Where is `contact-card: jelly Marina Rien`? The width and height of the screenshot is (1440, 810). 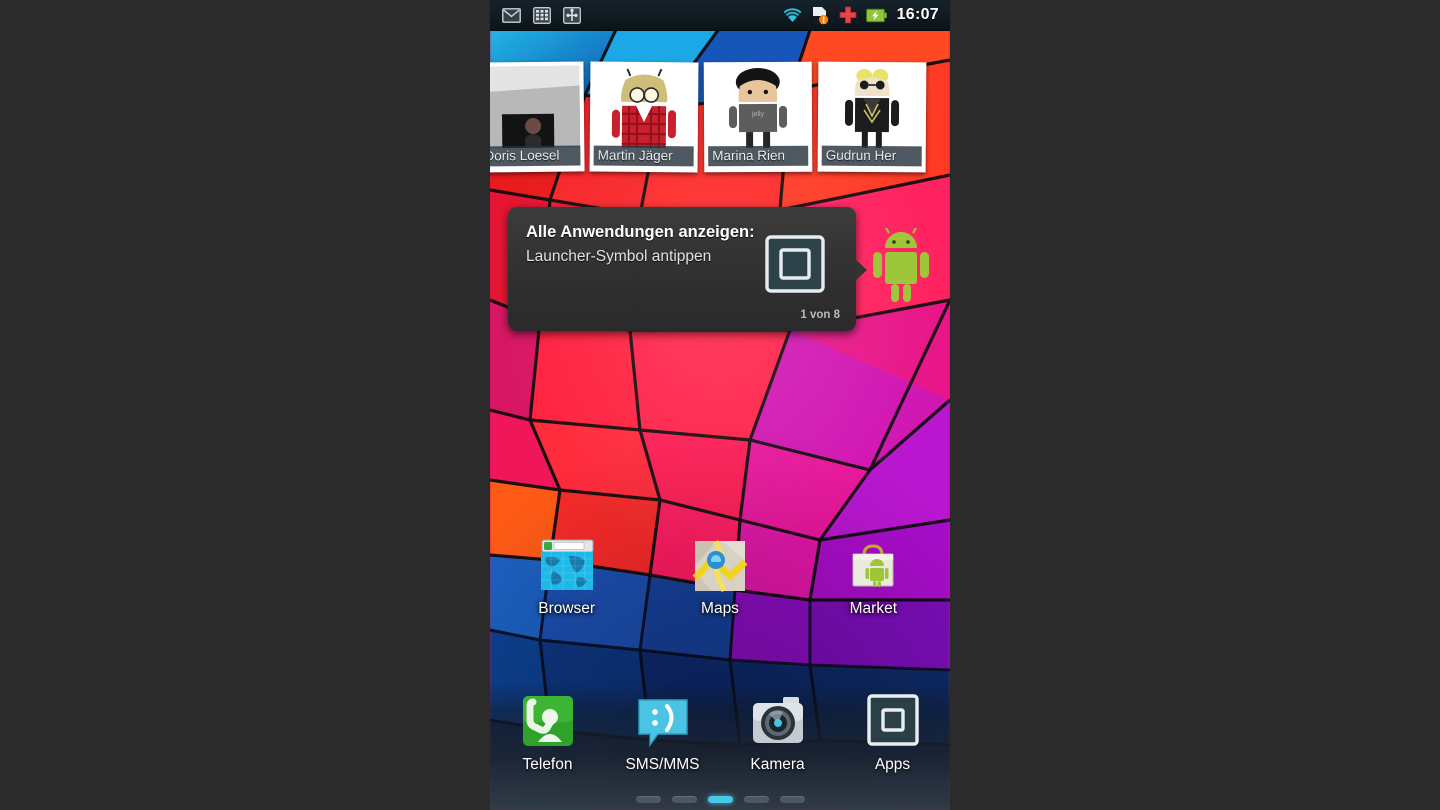
contact-card: jelly Marina Rien is located at coordinates (758, 117).